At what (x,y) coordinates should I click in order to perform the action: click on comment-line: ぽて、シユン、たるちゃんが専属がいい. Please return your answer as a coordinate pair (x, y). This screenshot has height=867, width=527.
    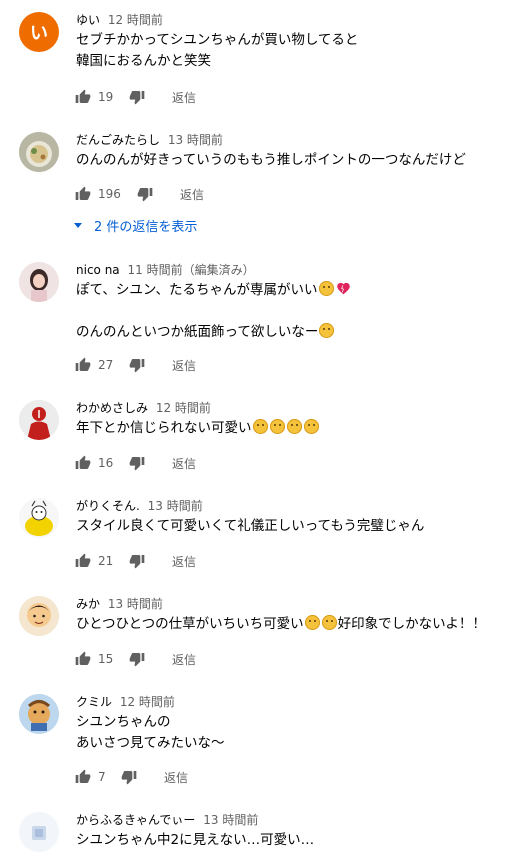
    Looking at the image, I should click on (296, 290).